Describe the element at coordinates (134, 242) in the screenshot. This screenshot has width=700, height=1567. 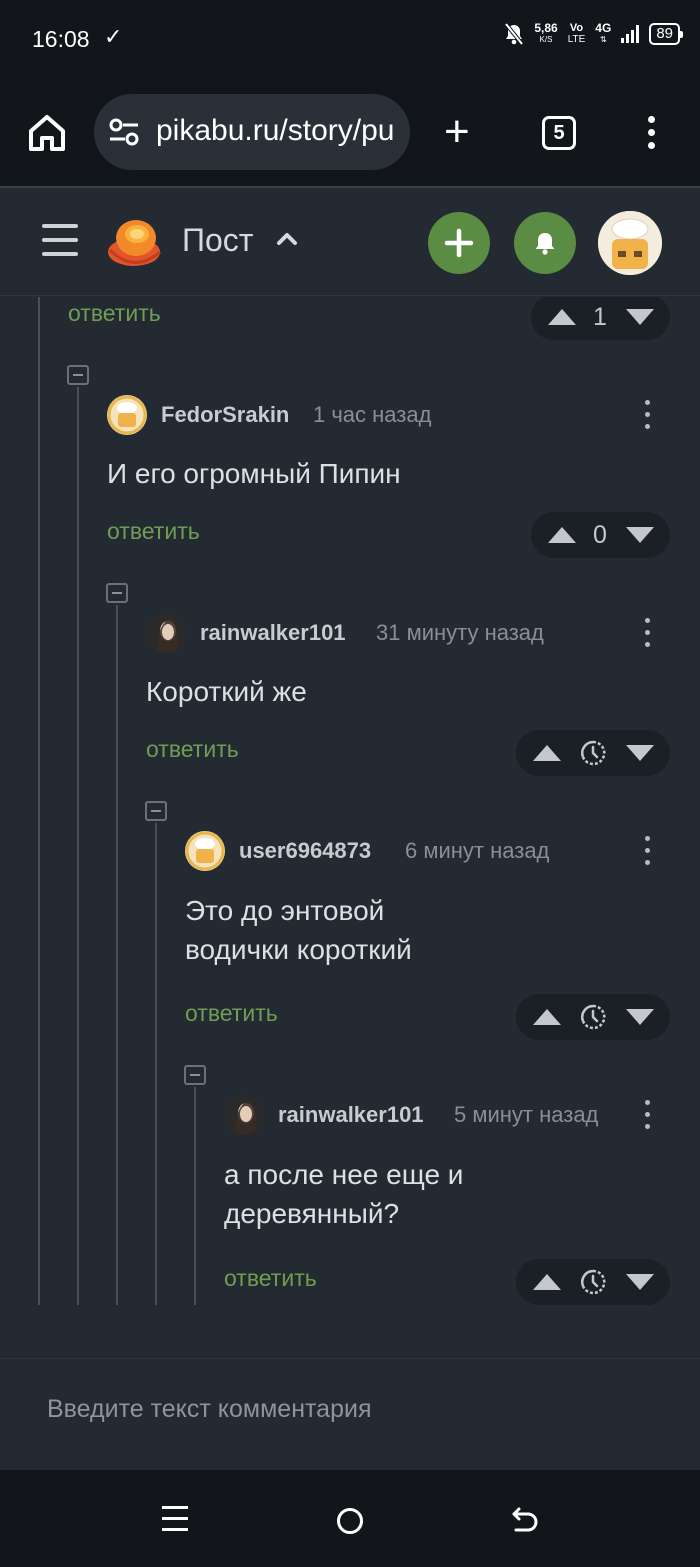
I see `pikabu-logo` at that location.